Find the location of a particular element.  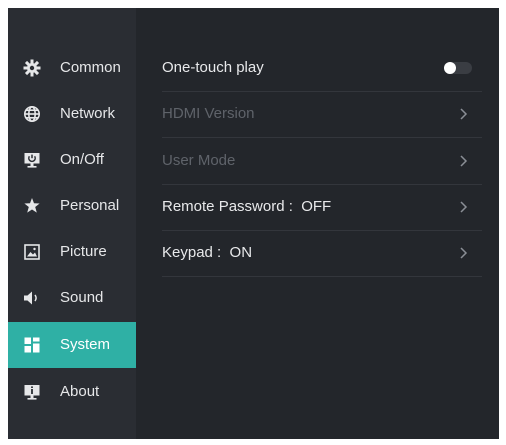

setting-hdmi-version: HDMI Version is located at coordinates (322, 114).